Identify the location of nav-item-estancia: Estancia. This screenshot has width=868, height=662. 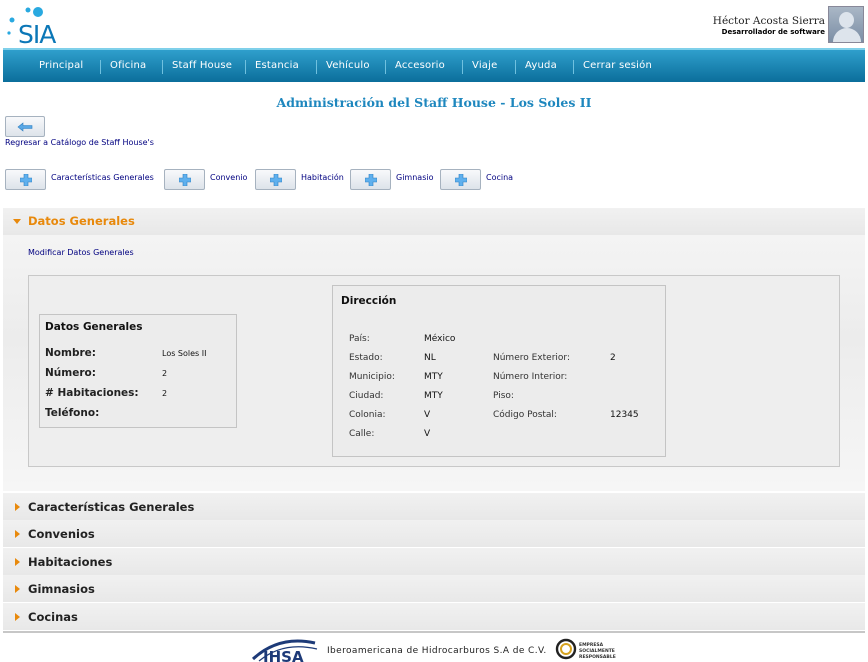
(277, 66).